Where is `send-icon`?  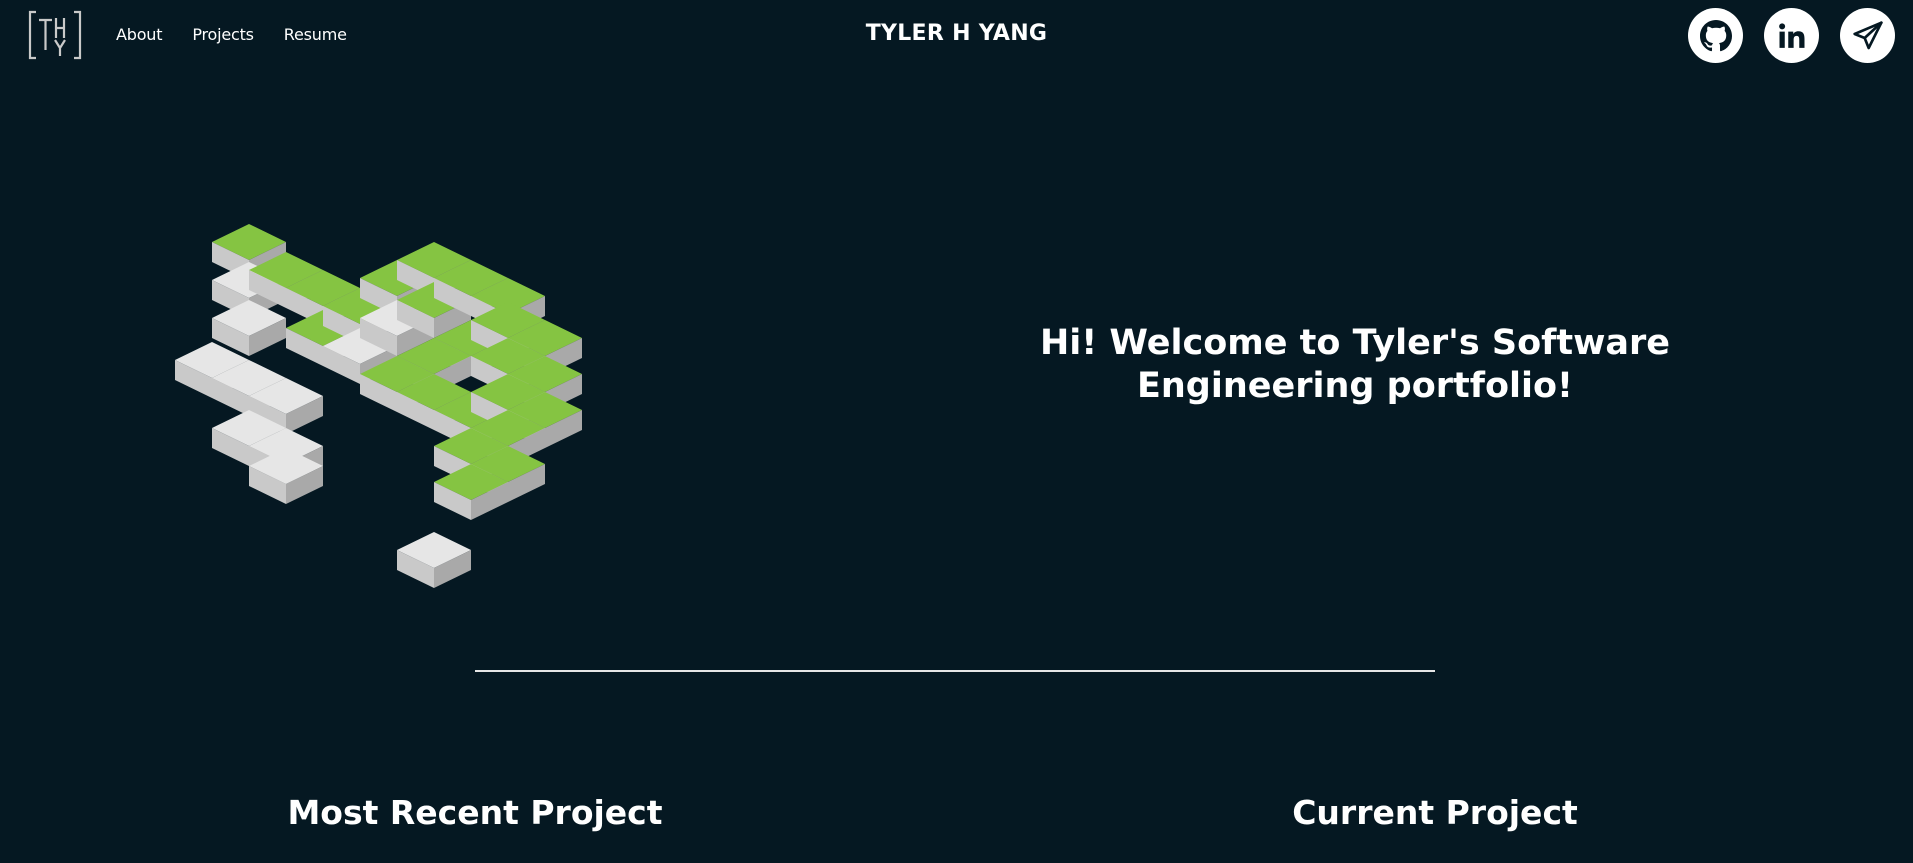 send-icon is located at coordinates (1867, 34).